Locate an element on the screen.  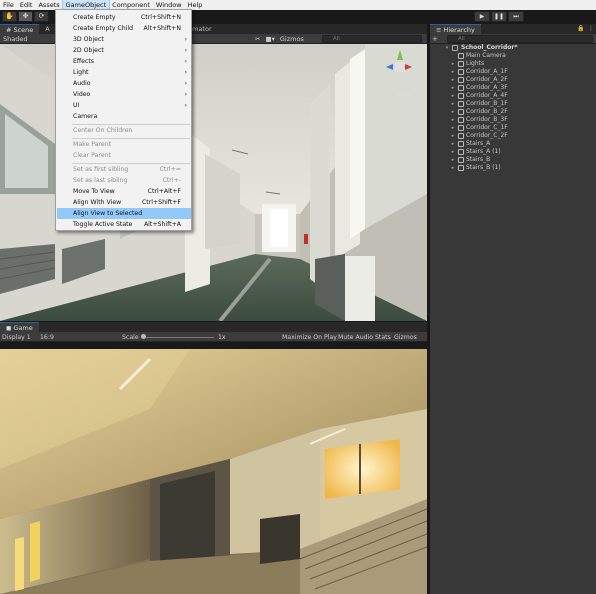
hierarchy-item: ▸ Corridor_A_2F is located at coordinates (513, 80).